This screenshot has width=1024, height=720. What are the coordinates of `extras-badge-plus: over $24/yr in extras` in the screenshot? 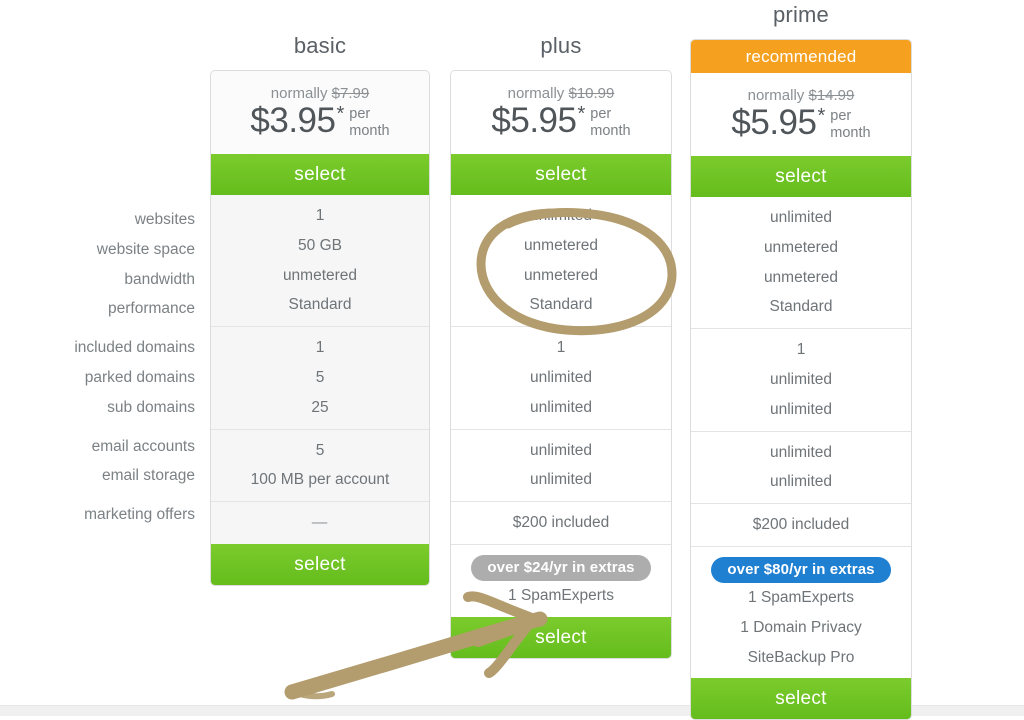 It's located at (561, 567).